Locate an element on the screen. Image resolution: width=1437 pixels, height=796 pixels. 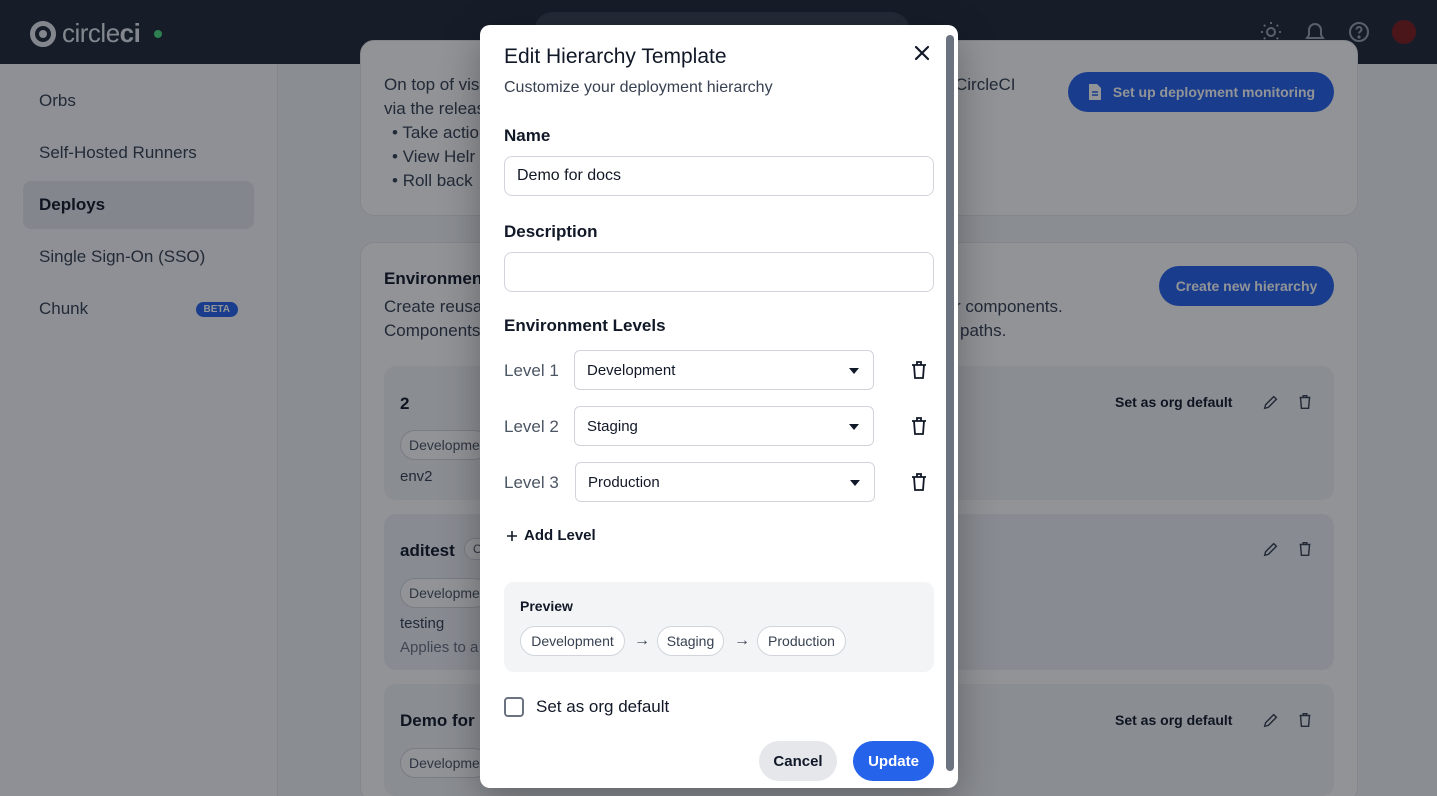
modal-title: Edit Hierarchy Template is located at coordinates (615, 56).